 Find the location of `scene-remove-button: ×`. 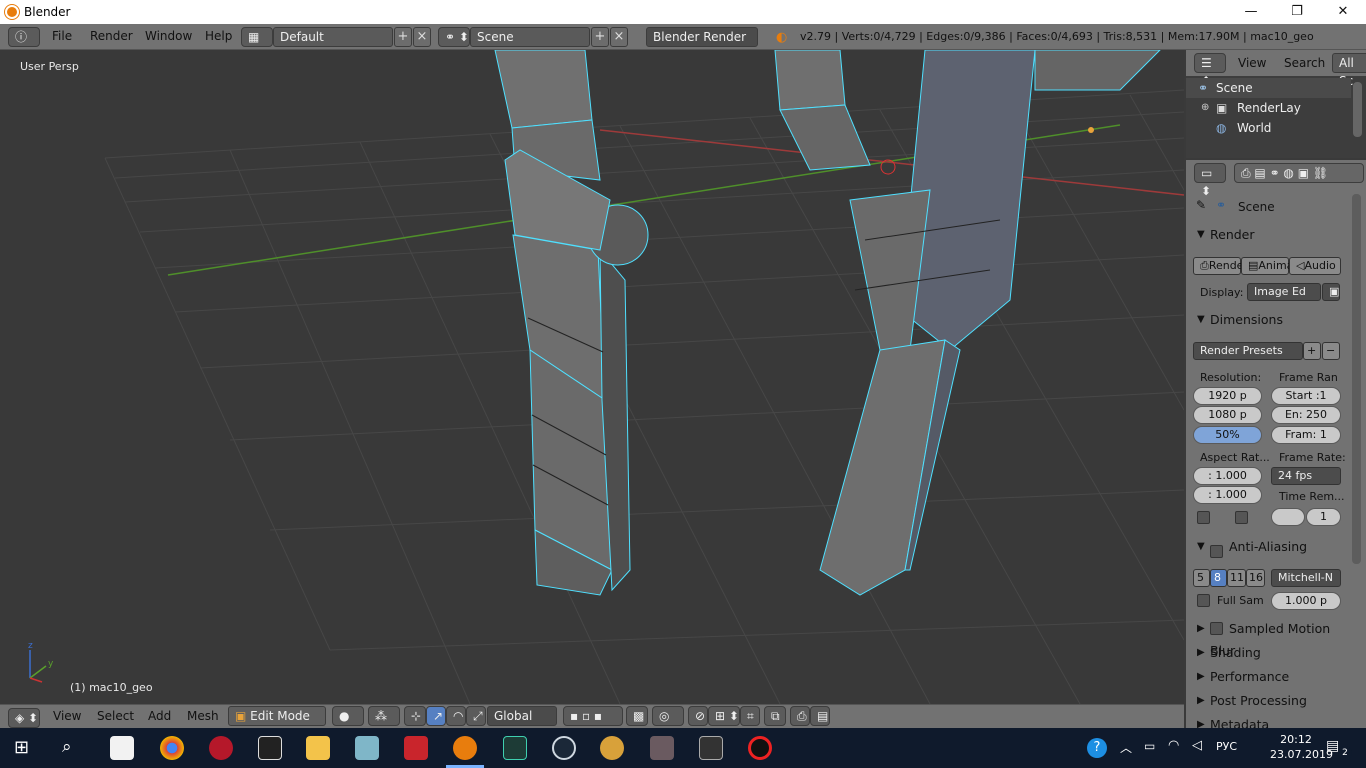

scene-remove-button: × is located at coordinates (619, 37).